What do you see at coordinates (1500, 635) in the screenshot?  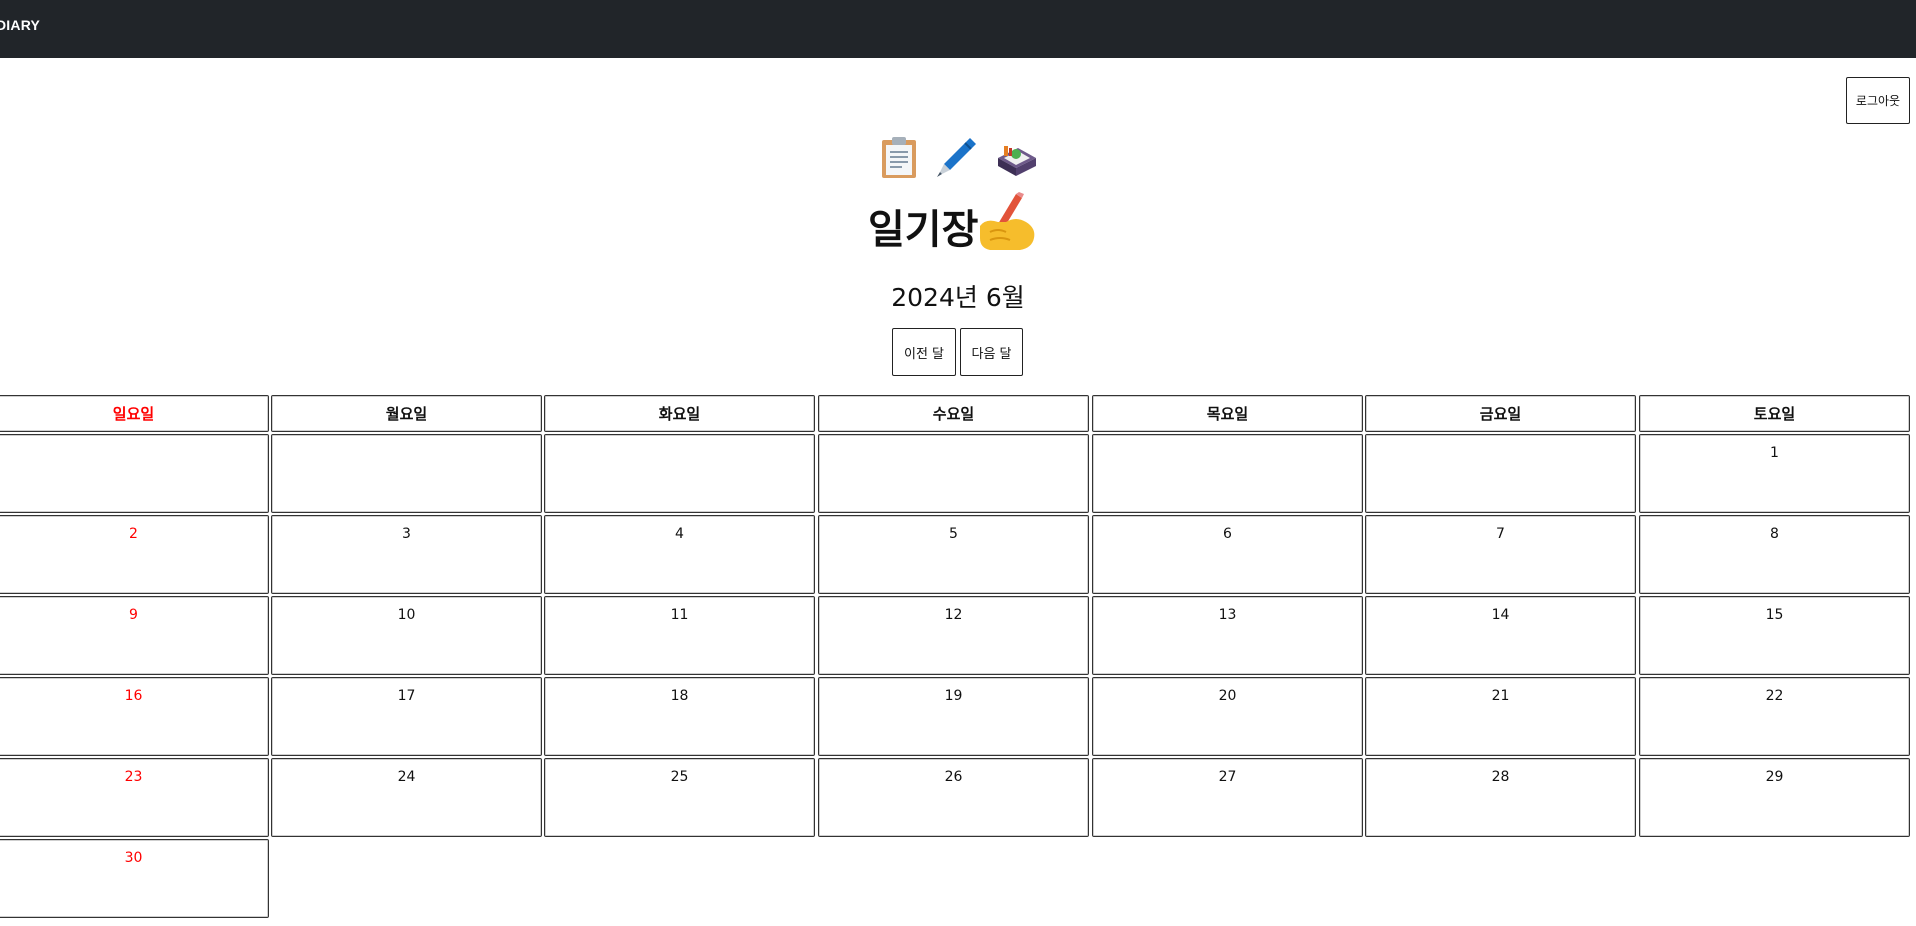 I see `day-cell: 14` at bounding box center [1500, 635].